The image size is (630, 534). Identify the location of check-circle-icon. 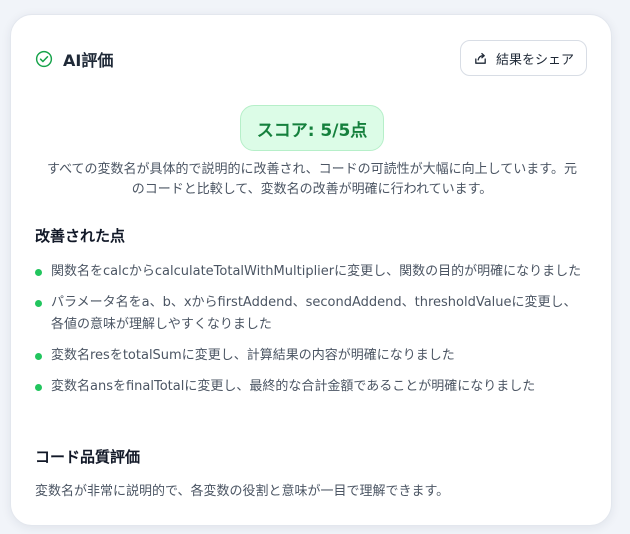
(44, 59).